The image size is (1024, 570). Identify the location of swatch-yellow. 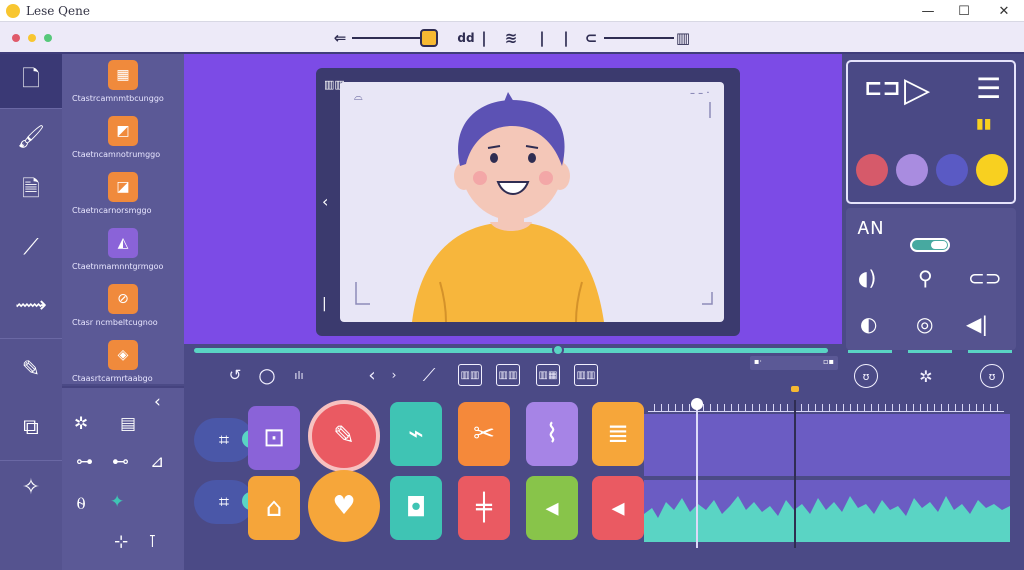
(992, 170).